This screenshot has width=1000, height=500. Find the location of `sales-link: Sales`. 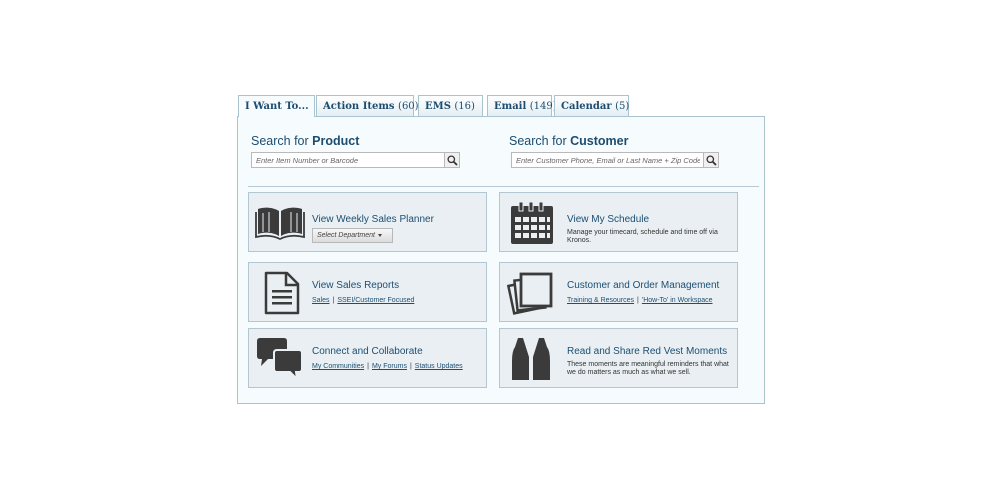

sales-link: Sales is located at coordinates (321, 300).